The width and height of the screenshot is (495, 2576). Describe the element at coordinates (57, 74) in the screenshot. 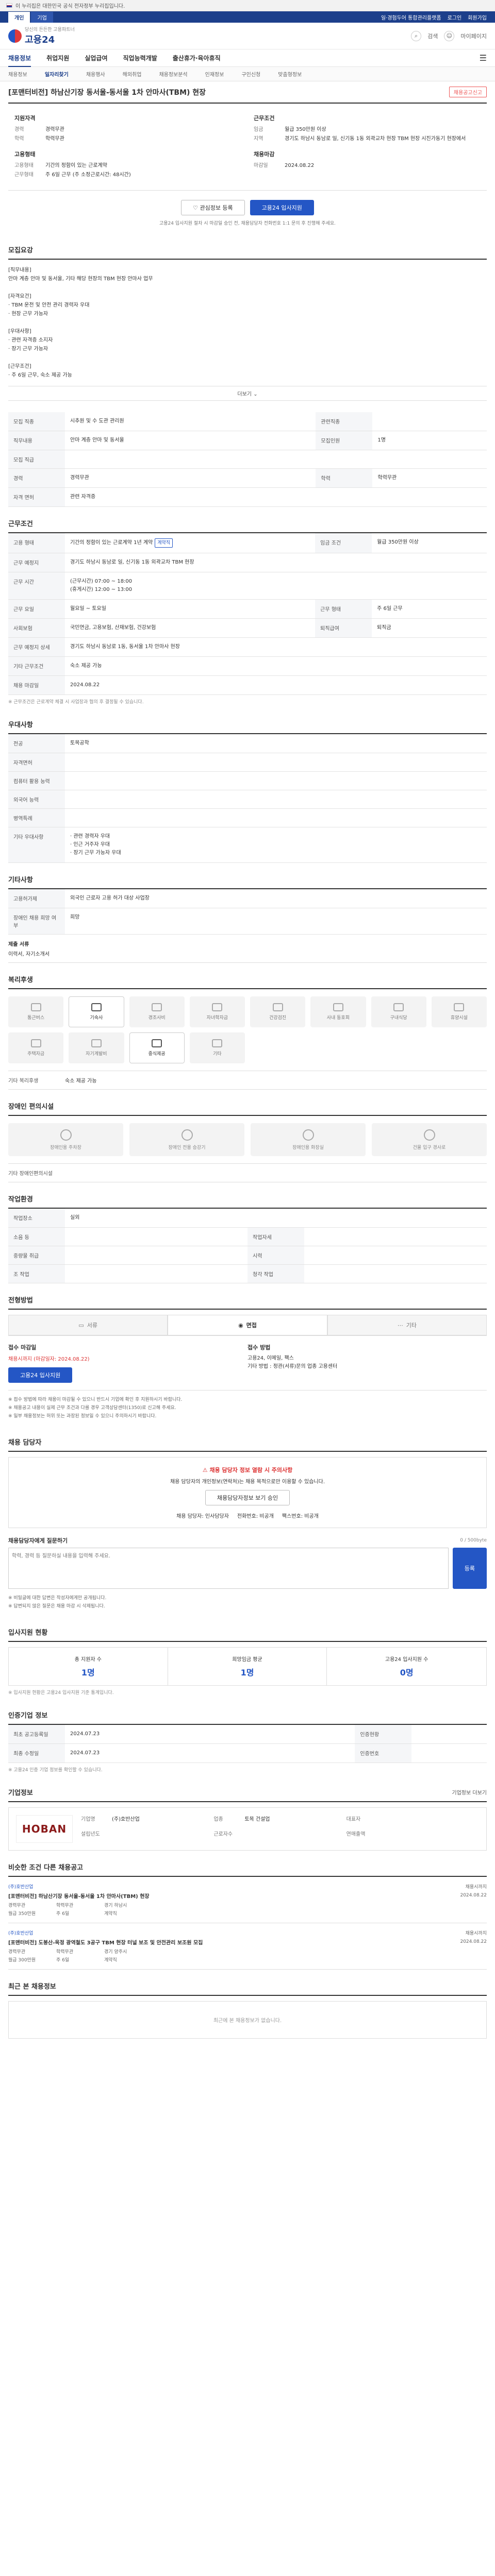

I see `subnav-find-job: 일자리찾기` at that location.